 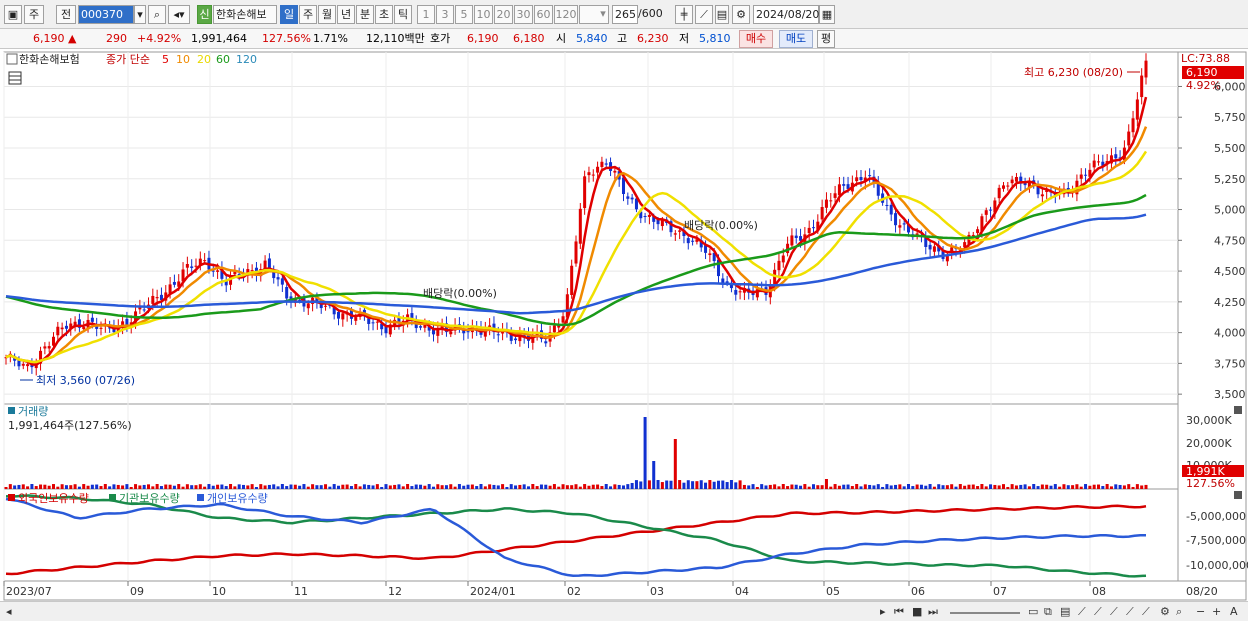 What do you see at coordinates (159, 38) in the screenshot?
I see `price-change-rate: +4.92%` at bounding box center [159, 38].